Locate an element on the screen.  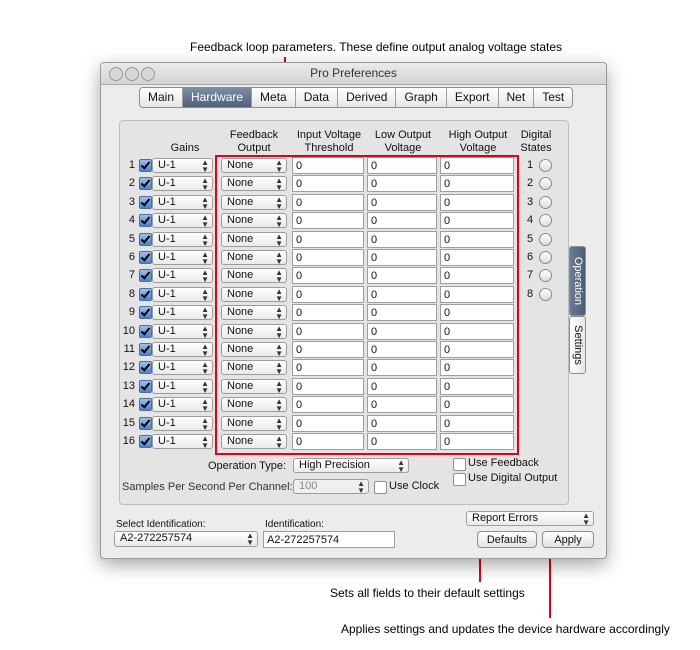
apply-button: Apply is located at coordinates (568, 539).